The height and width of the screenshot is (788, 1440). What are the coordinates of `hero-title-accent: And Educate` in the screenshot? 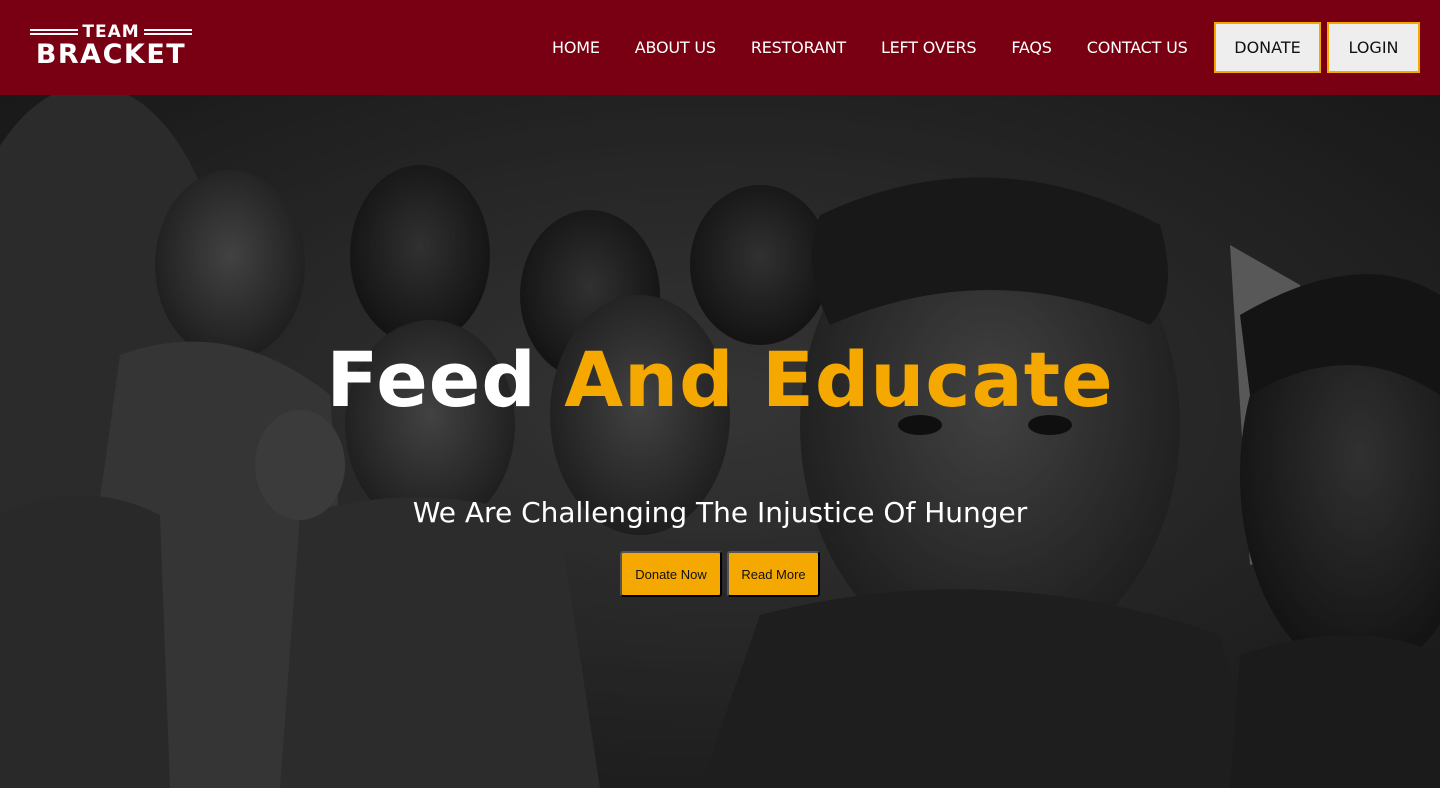 It's located at (839, 379).